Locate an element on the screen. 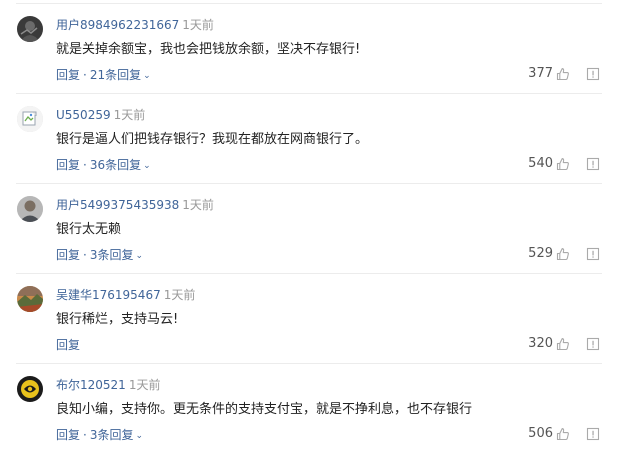  comment-tools: 506 is located at coordinates (564, 434).